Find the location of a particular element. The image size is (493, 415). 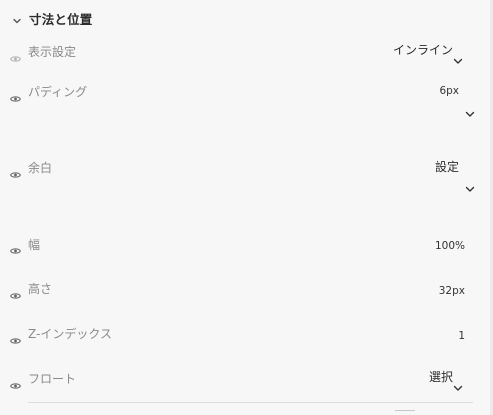

property-row-display: 表示設定 インライン is located at coordinates (246, 52).